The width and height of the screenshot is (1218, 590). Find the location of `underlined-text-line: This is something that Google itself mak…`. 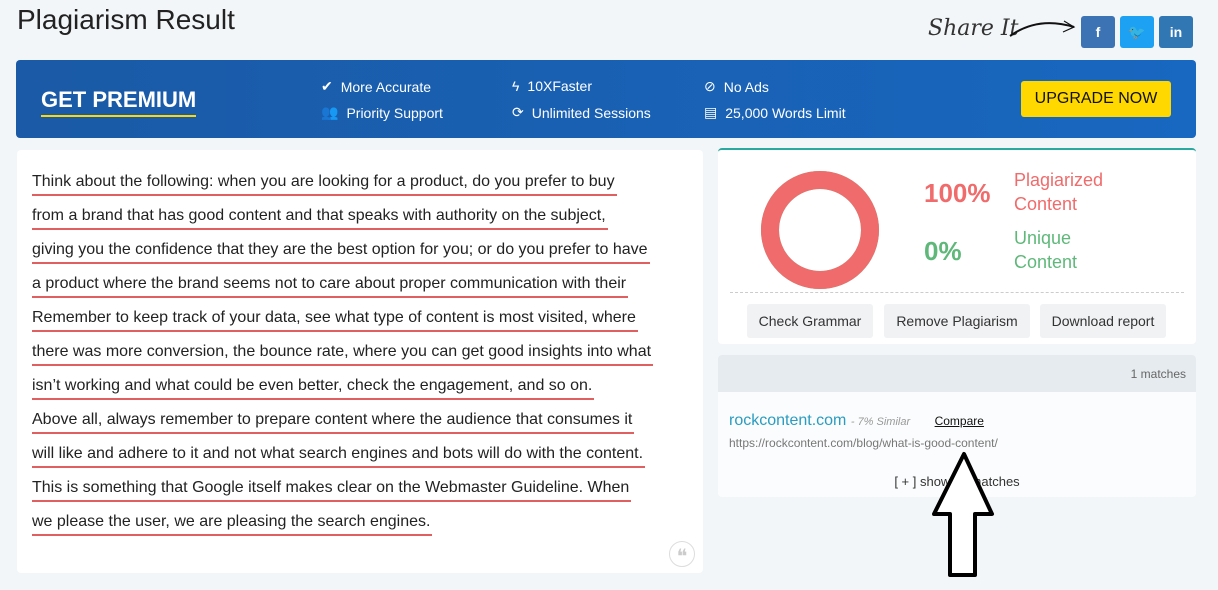

underlined-text-line: This is something that Google itself mak… is located at coordinates (332, 489).